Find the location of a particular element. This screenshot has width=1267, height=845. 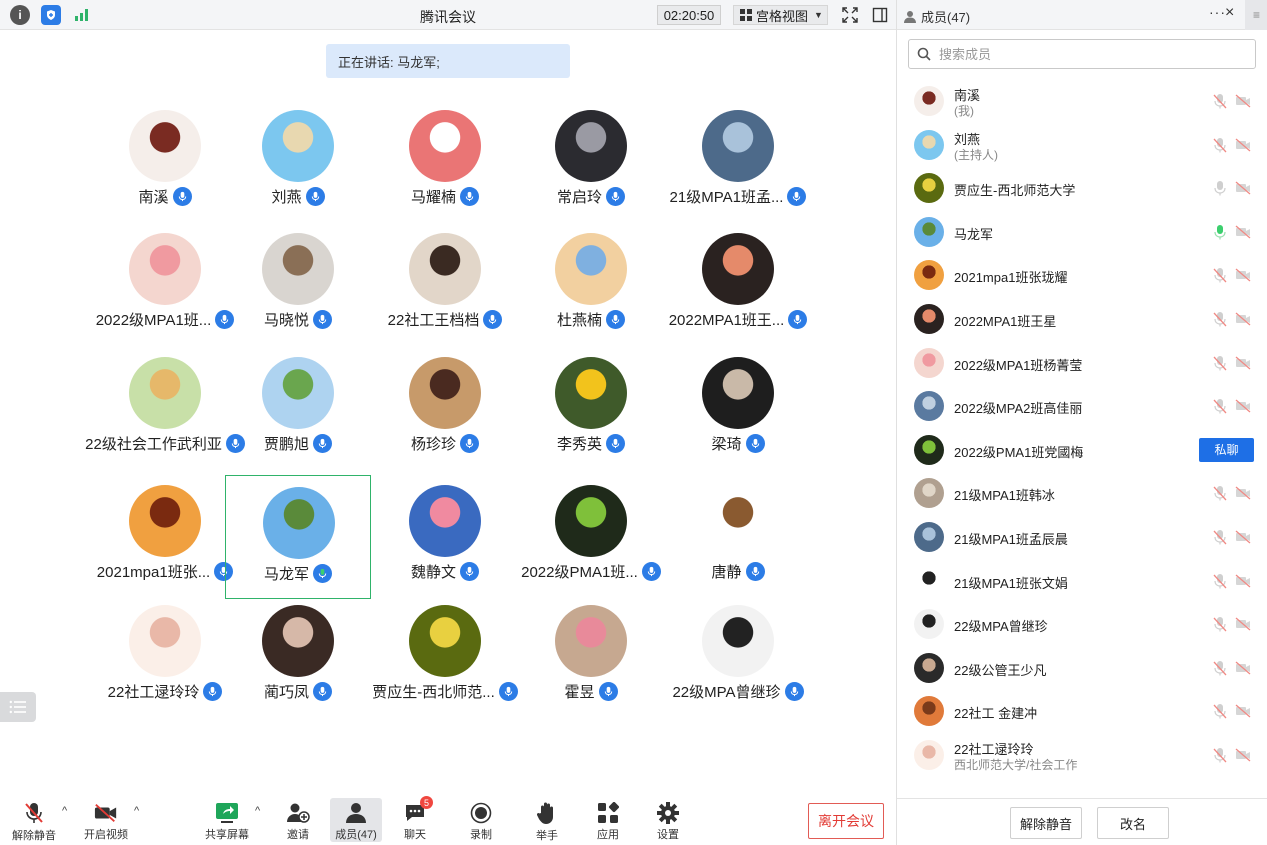

member-row: 21级MPA1班孟辰晨 is located at coordinates (1082, 537).